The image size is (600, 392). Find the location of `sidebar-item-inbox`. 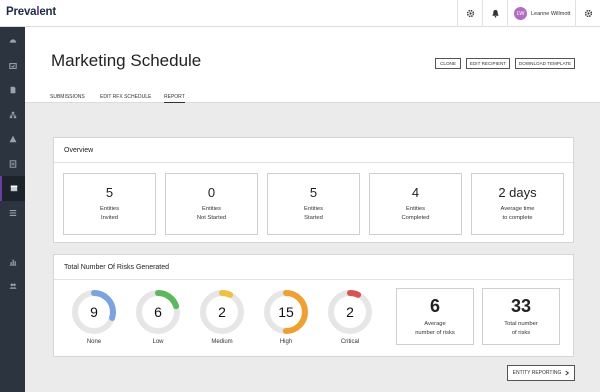

sidebar-item-inbox is located at coordinates (12, 66).